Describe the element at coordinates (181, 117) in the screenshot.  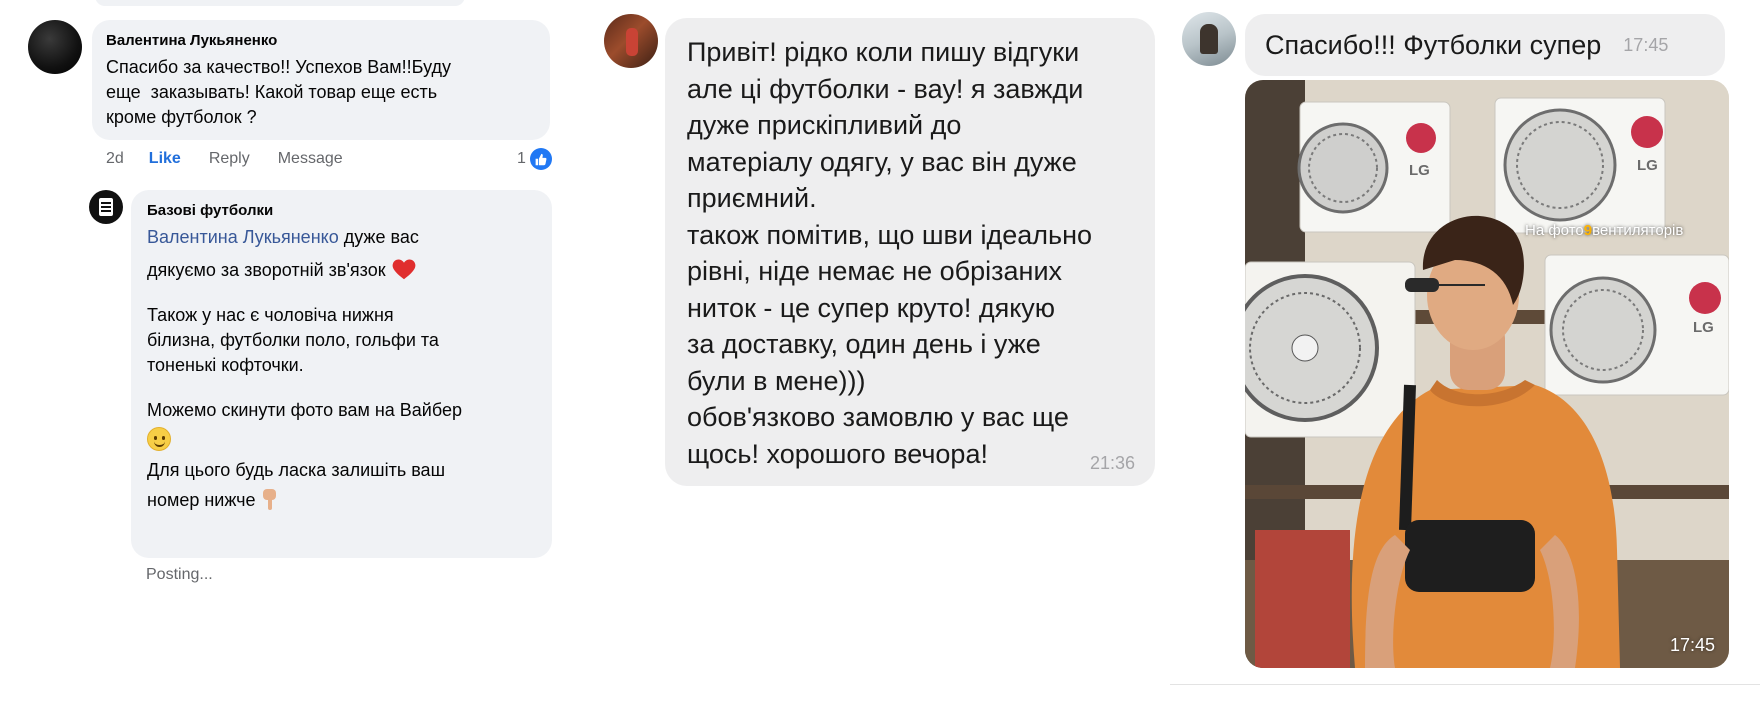
I see `comment-line: кроме футболок ?` at that location.